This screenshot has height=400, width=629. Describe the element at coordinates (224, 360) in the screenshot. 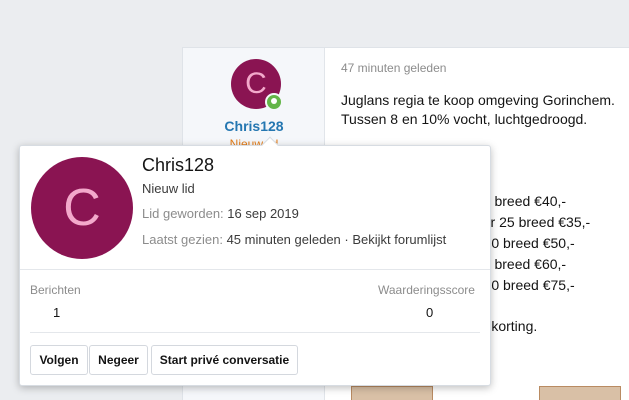

I see `start-conversation-button: Start privé conversatie` at that location.